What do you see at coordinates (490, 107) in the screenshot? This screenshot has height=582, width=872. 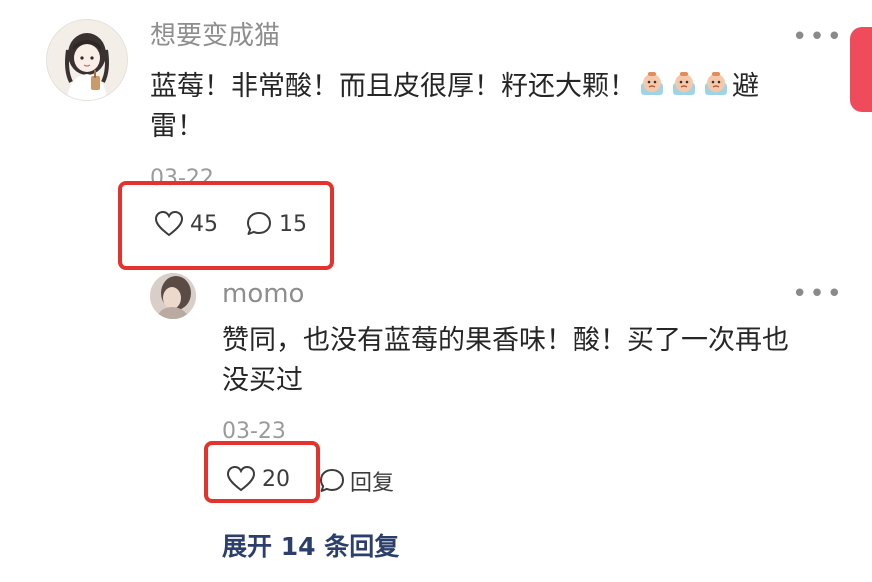 I see `comment-text: 蓝莓！非常酸！而且皮很厚！籽还大颗！ 避 雷！` at bounding box center [490, 107].